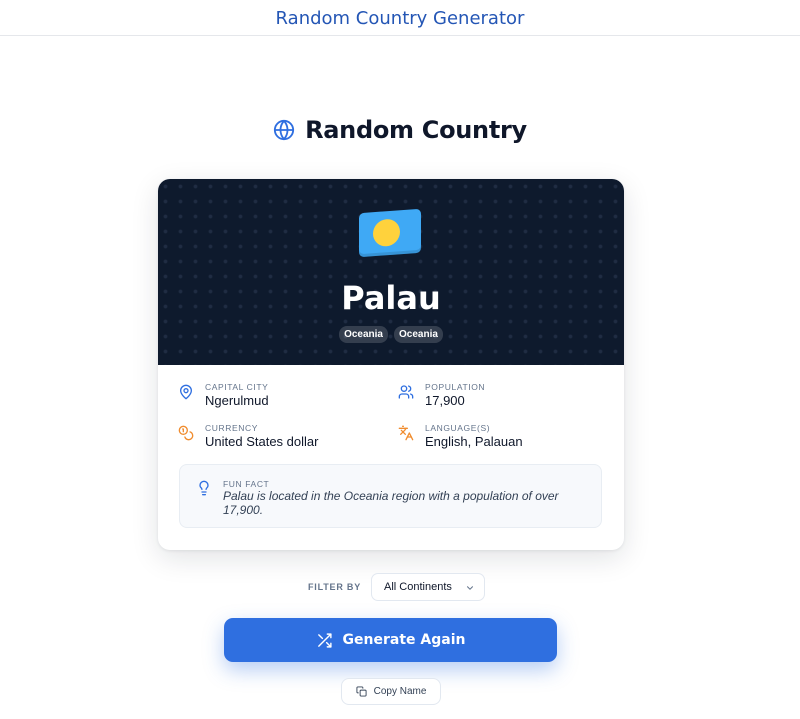 Image resolution: width=800 pixels, height=719 pixels. I want to click on users-icon, so click(406, 392).